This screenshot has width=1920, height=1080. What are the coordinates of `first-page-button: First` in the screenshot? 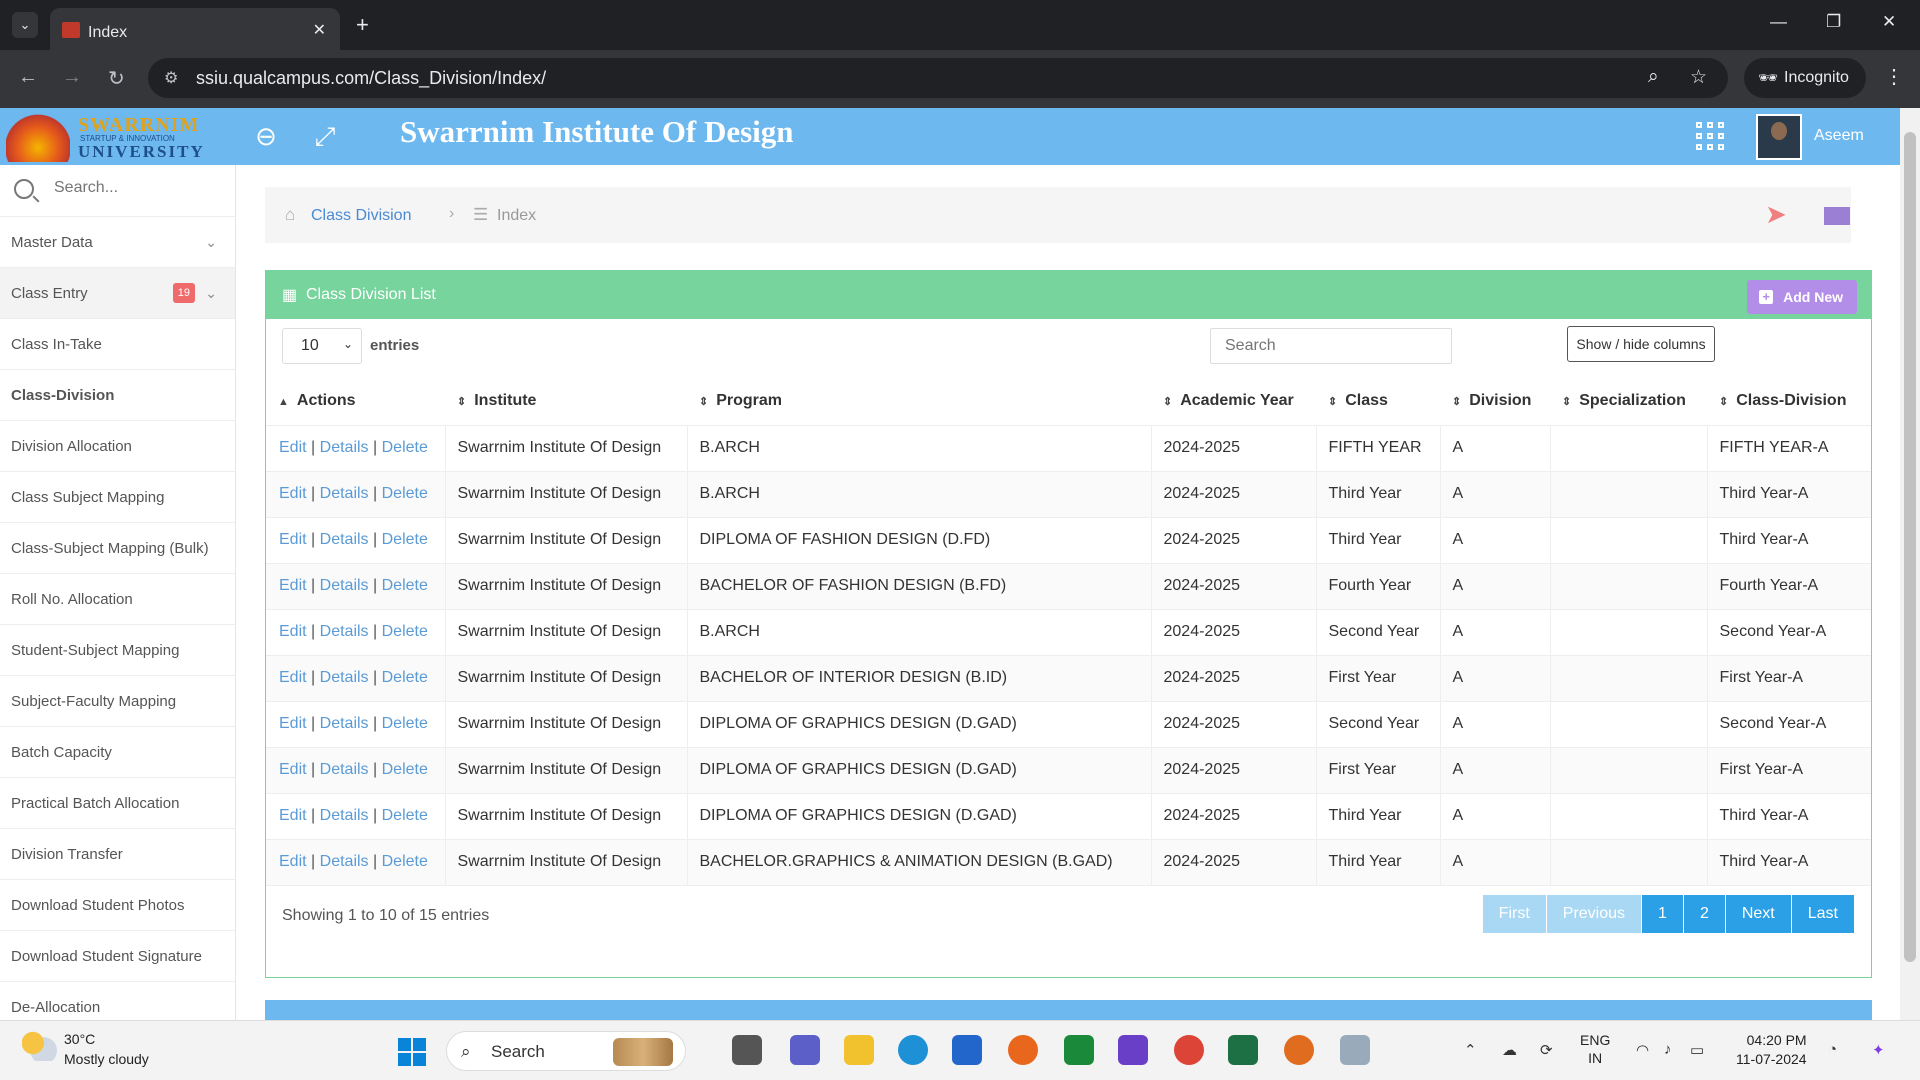 It's located at (1514, 914).